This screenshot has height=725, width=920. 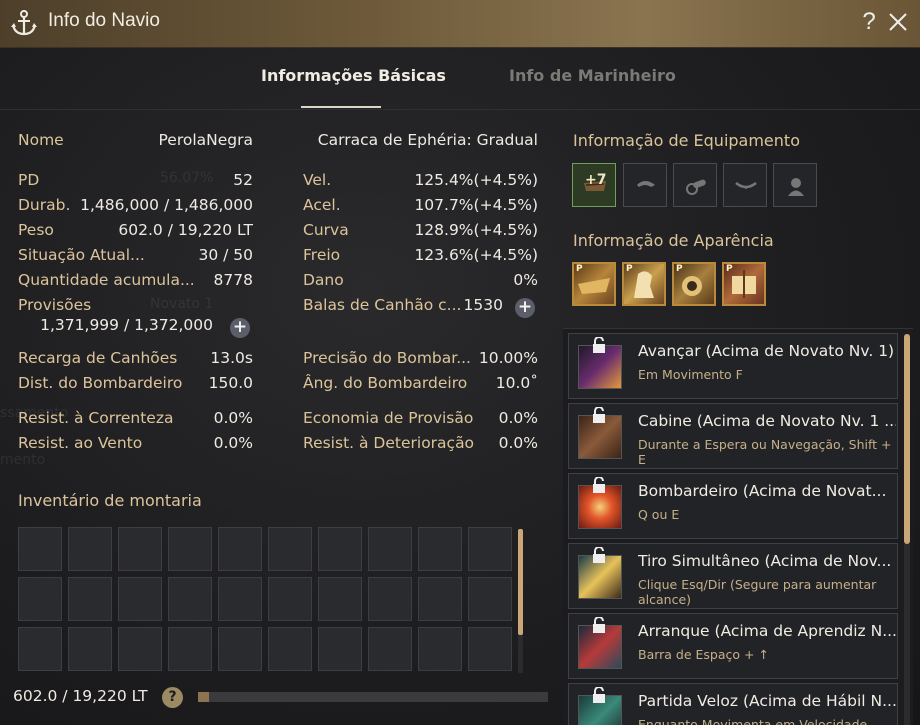 I want to click on stat-value: 8778, so click(x=233, y=280).